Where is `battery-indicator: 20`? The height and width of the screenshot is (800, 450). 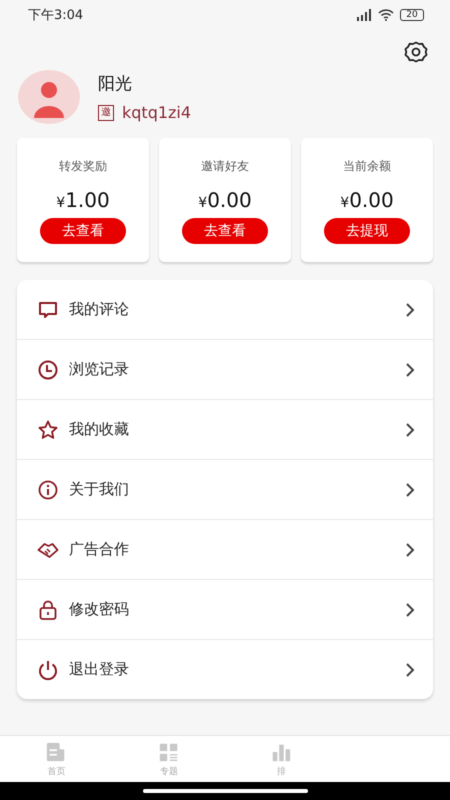
battery-indicator: 20 is located at coordinates (412, 15).